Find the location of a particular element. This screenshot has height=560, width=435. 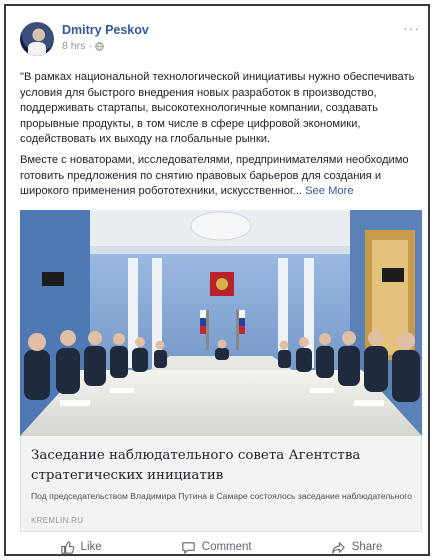

share-button: Share is located at coordinates (357, 547).